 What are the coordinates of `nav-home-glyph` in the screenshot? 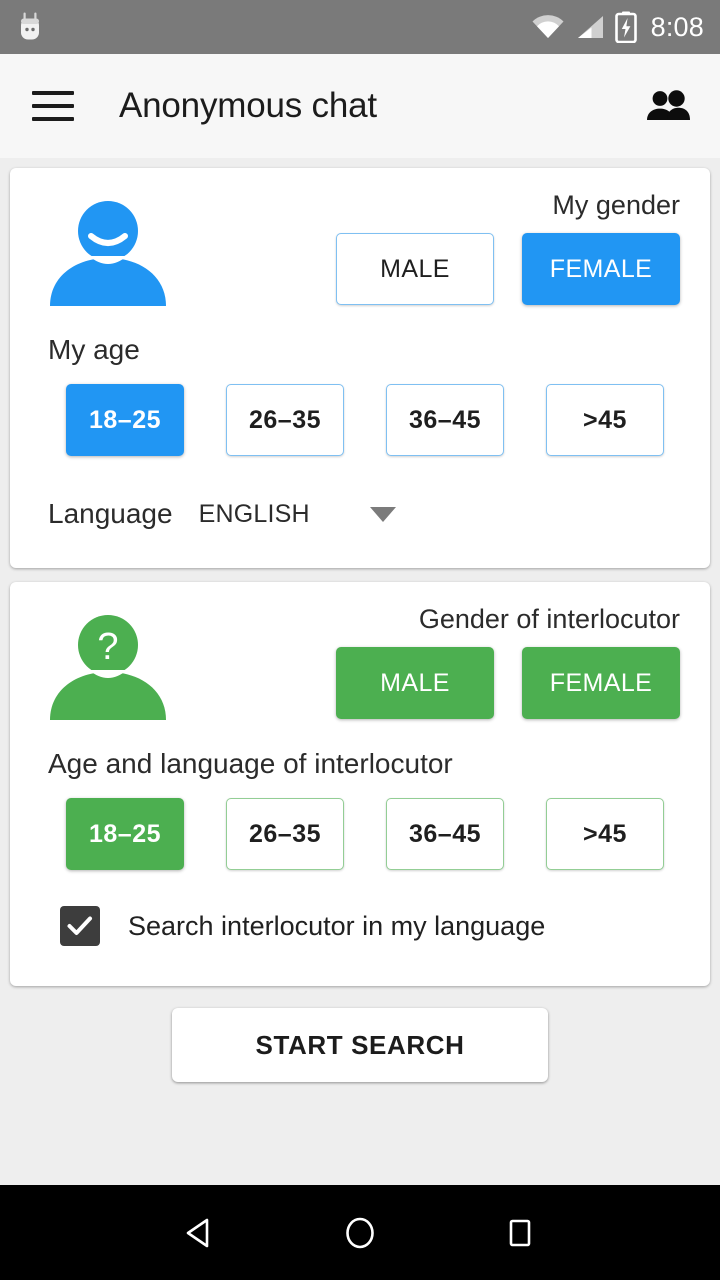 It's located at (360, 1232).